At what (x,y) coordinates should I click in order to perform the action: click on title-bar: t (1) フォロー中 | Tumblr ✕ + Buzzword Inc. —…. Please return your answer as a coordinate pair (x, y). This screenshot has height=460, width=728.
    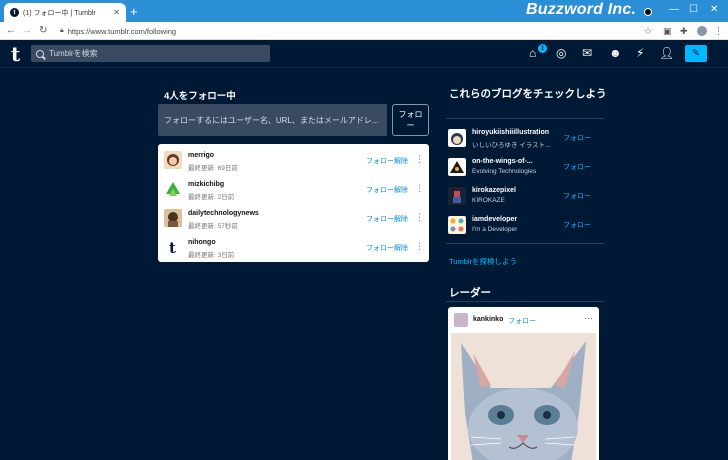
    Looking at the image, I should click on (364, 11).